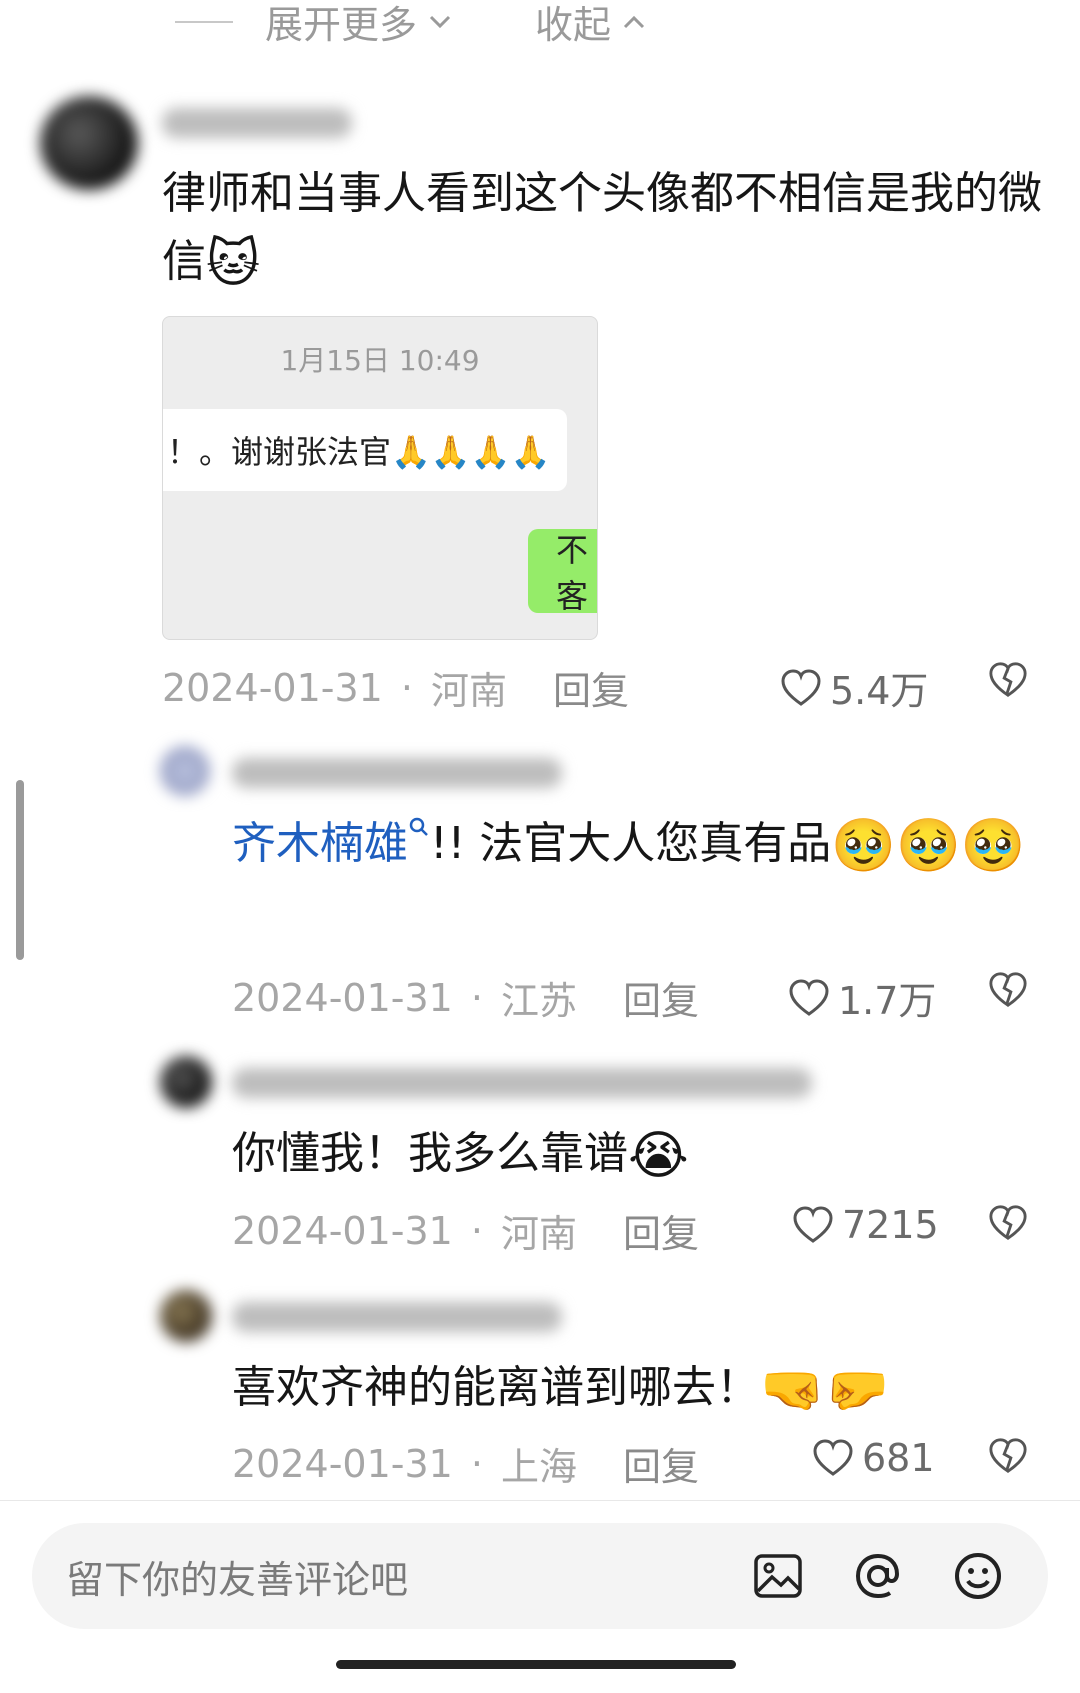  What do you see at coordinates (430, 1153) in the screenshot?
I see `comment-body: 你懂我！我多么靠谱` at bounding box center [430, 1153].